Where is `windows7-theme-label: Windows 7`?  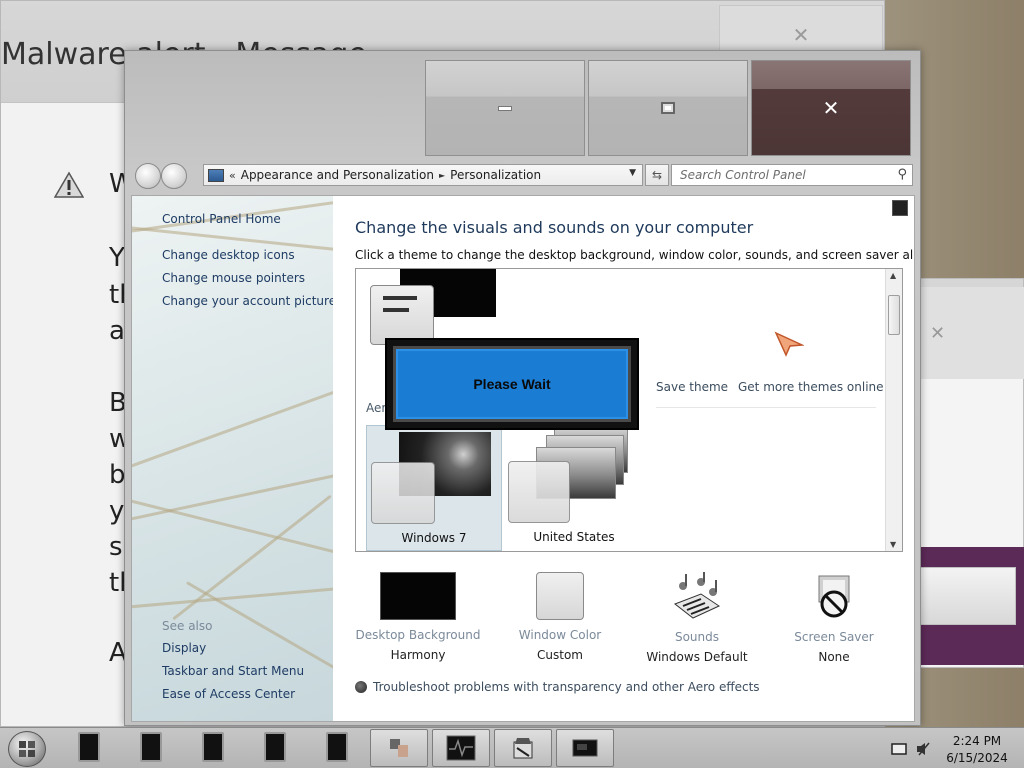
windows7-theme-label: Windows 7 is located at coordinates (434, 538).